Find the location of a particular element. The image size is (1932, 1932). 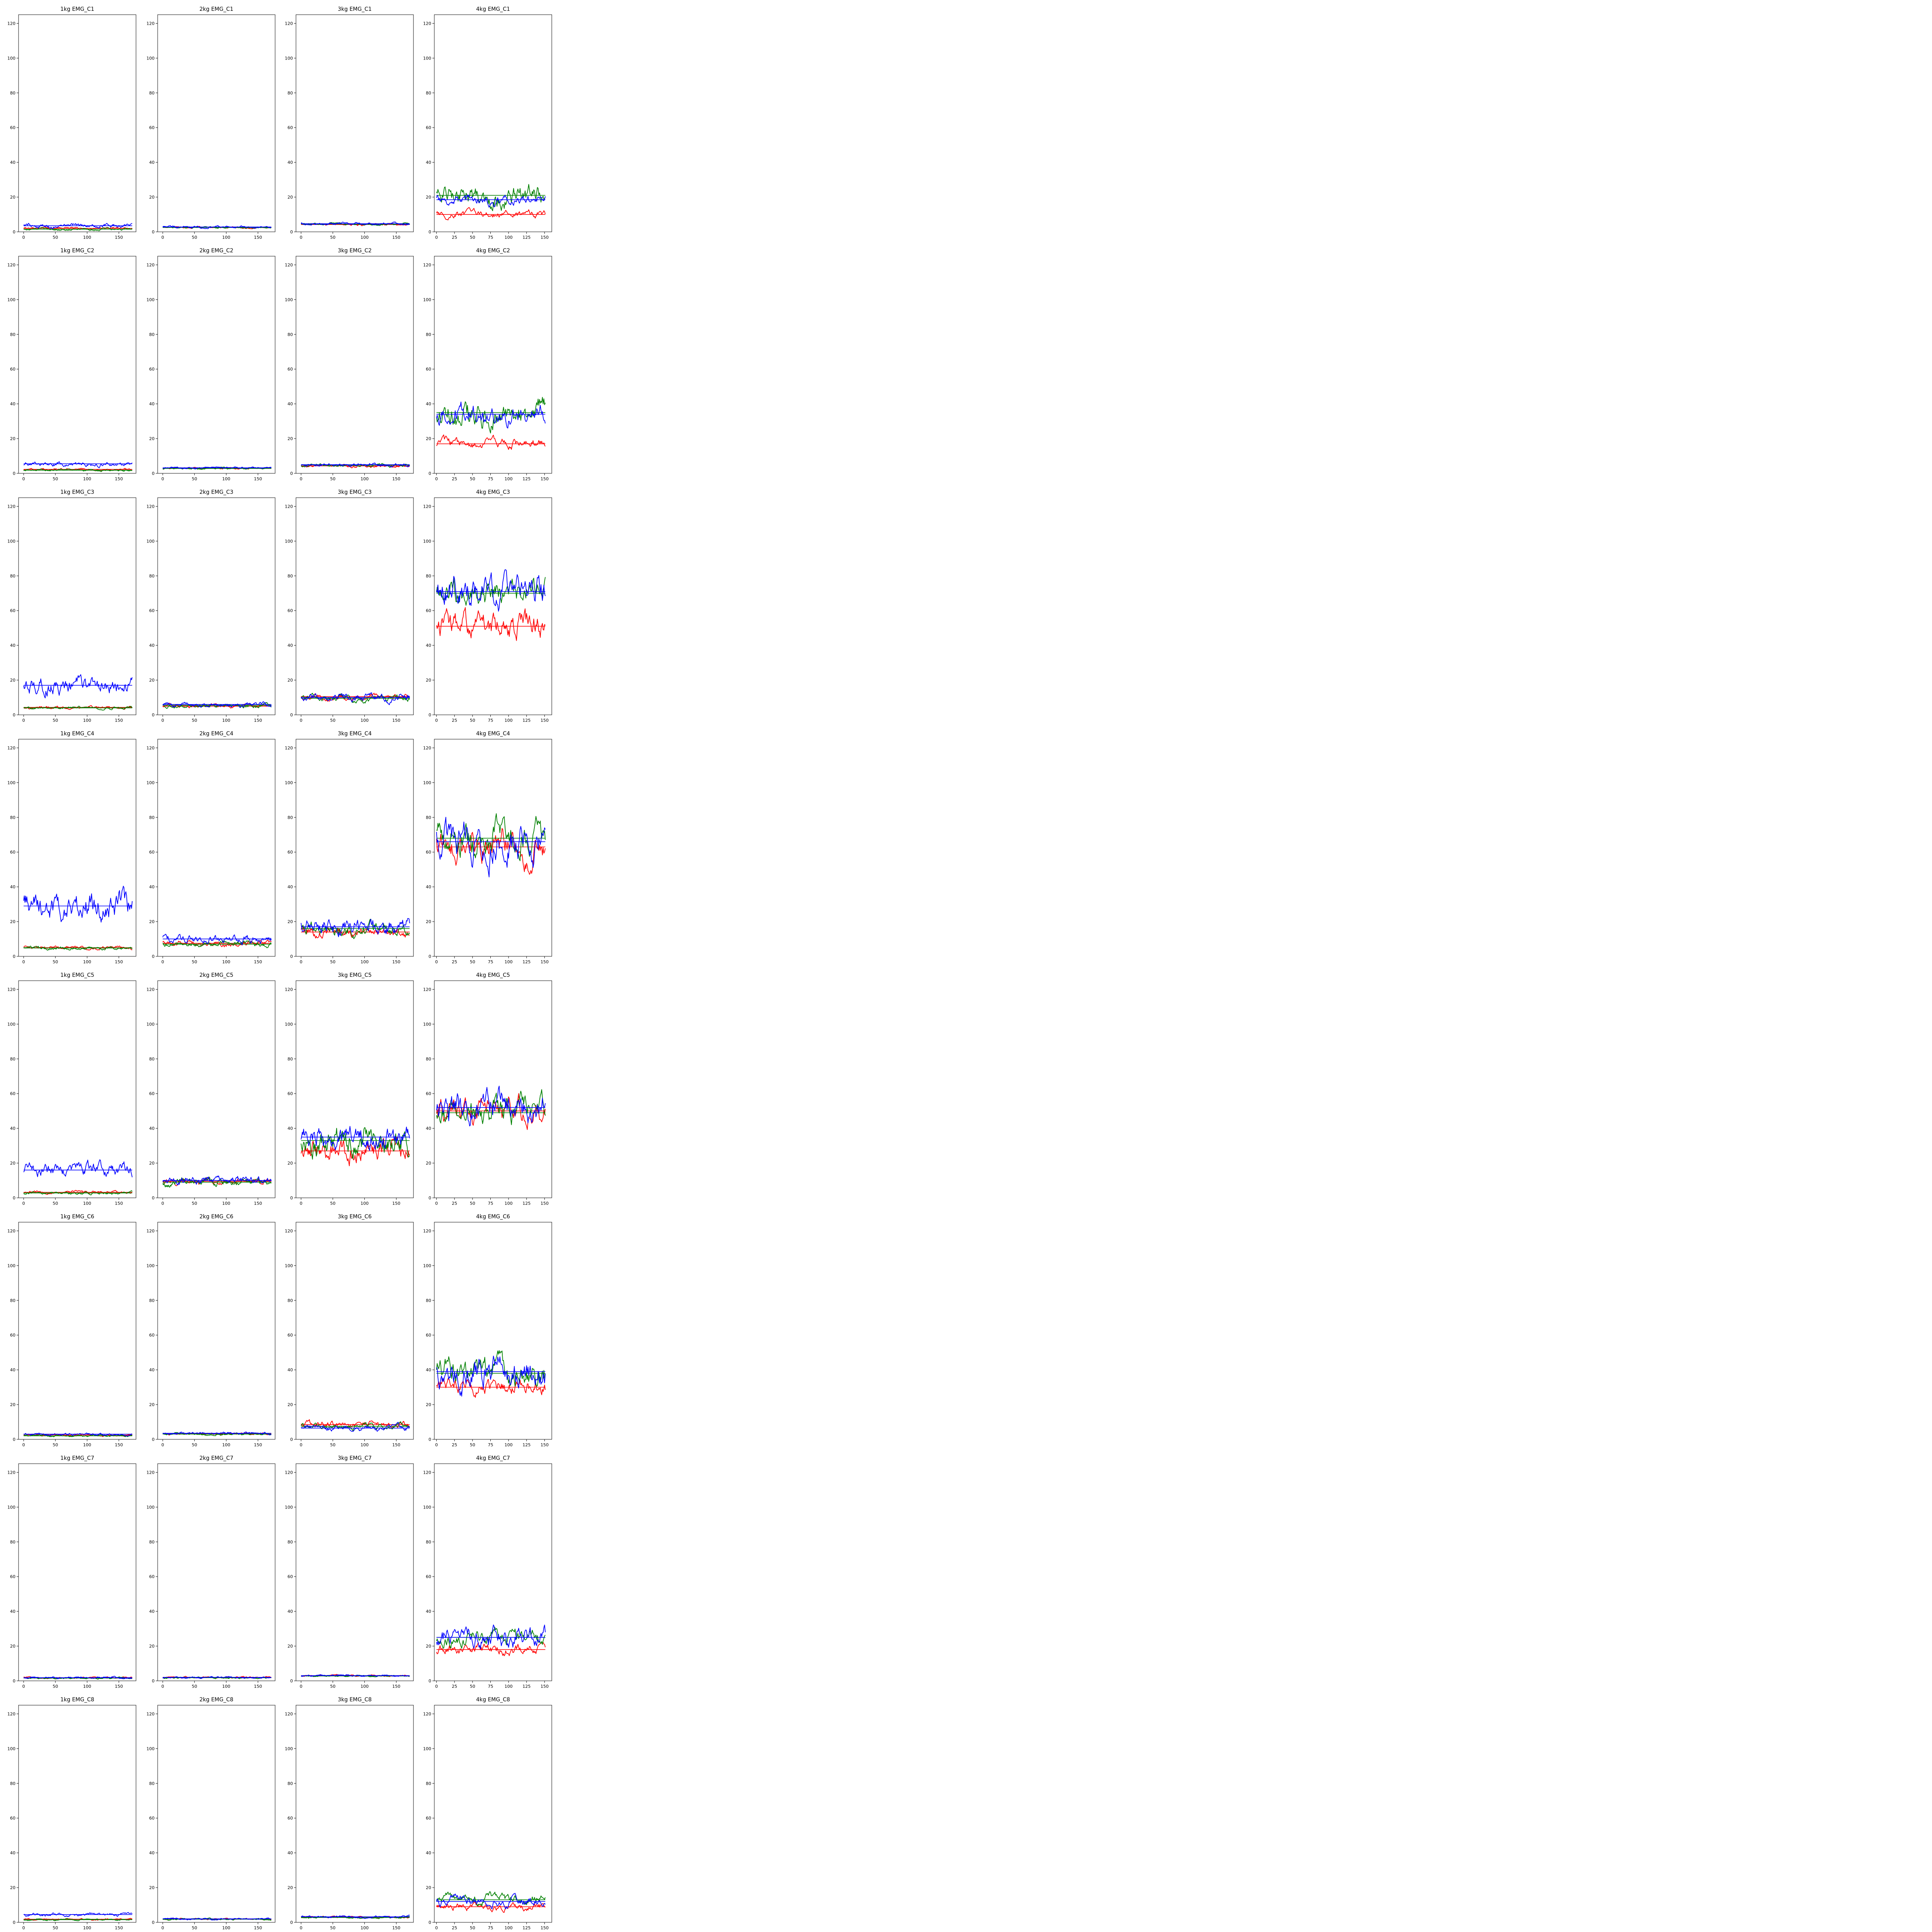

panel-r6-c2: 2kg EMG_C6 0 20 40 60 80 100 120 0 50 100 150 is located at coordinates (211, 1331).